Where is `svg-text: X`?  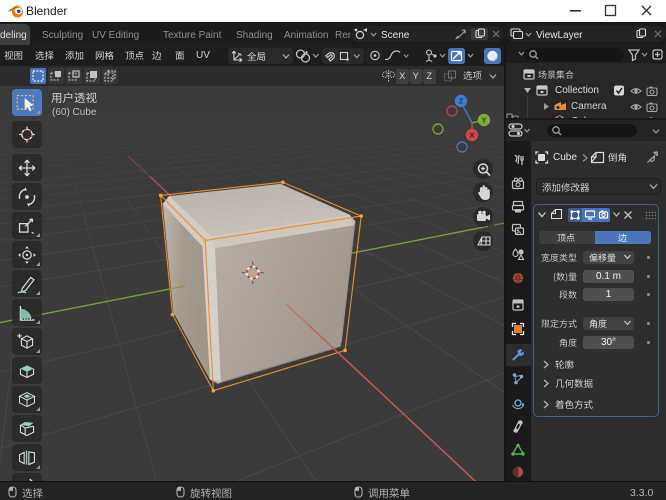
svg-text: X is located at coordinates (472, 136).